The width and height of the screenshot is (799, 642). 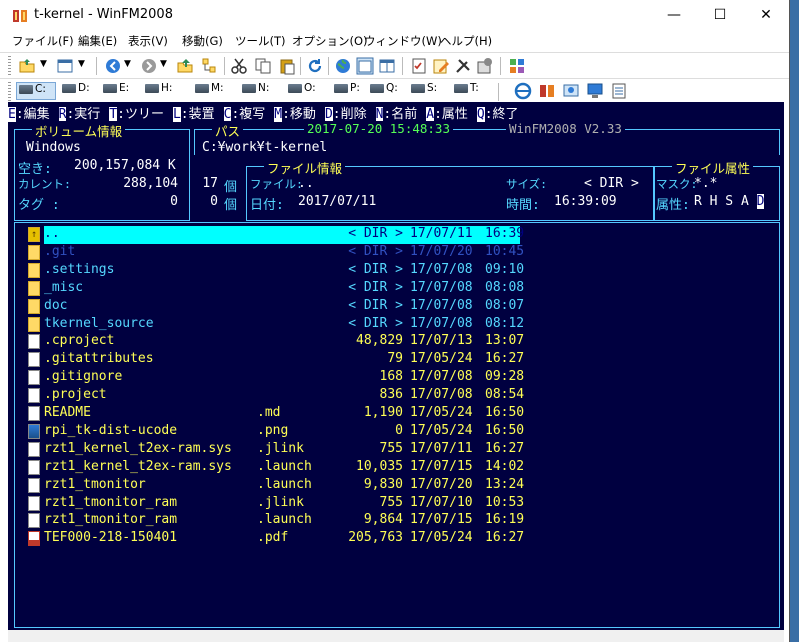 I want to click on file-row: .cproject 48,829 17/07/13 13:07, so click(x=276, y=342).